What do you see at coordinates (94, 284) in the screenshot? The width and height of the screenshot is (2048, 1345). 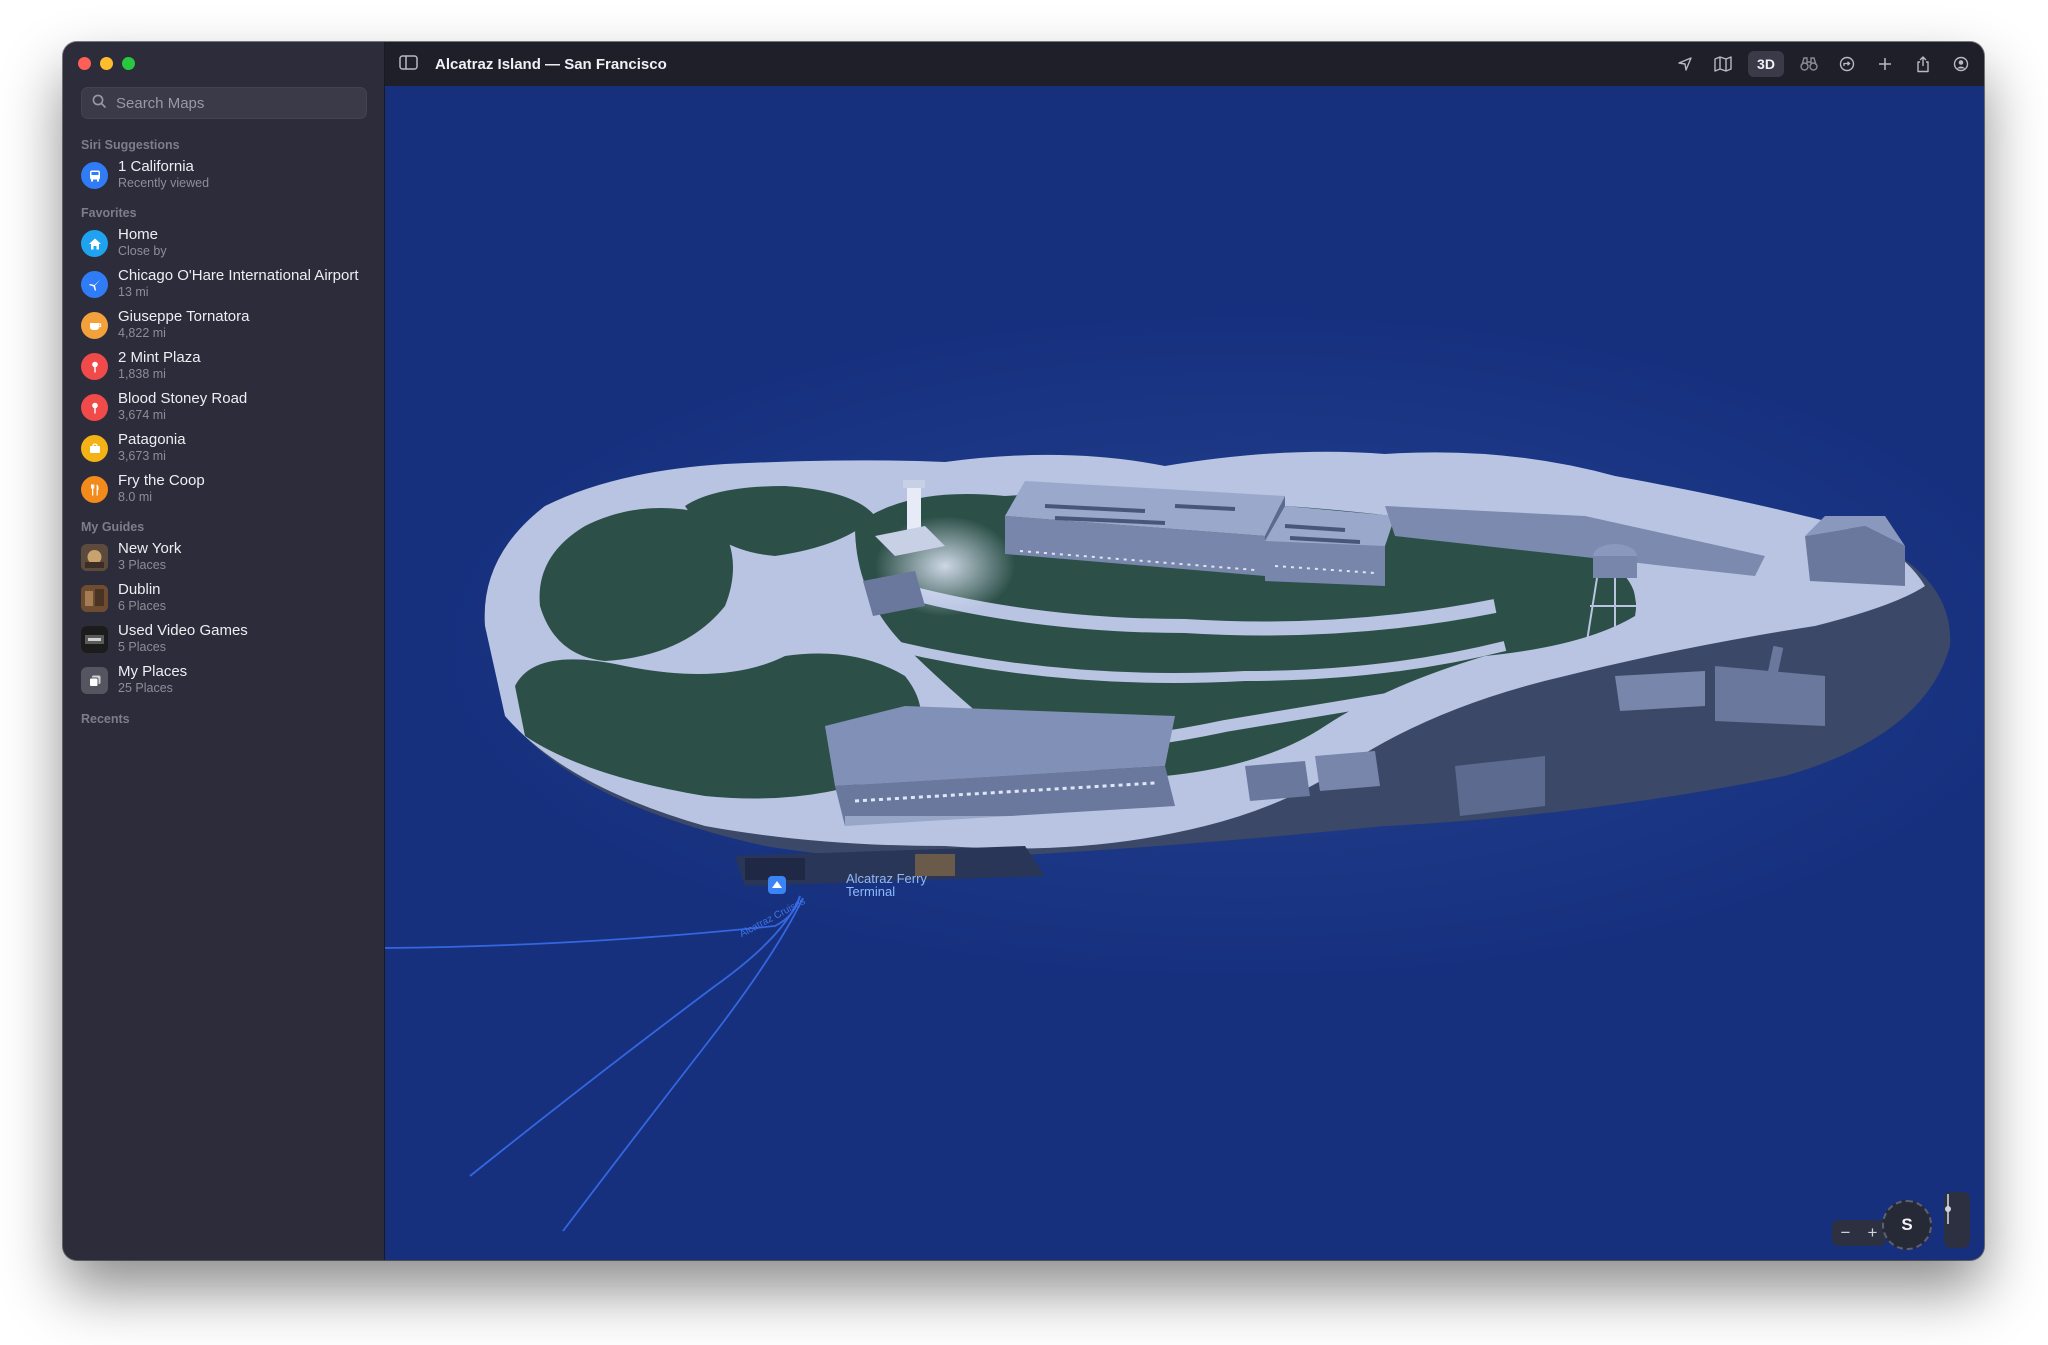 I see `airplane-icon` at bounding box center [94, 284].